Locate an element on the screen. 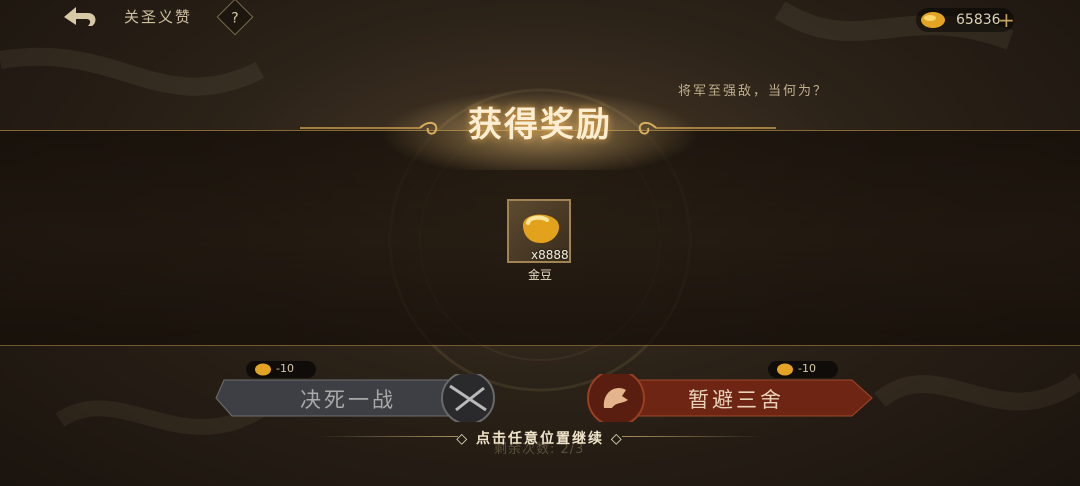  currency-amount: 65836 is located at coordinates (978, 20).